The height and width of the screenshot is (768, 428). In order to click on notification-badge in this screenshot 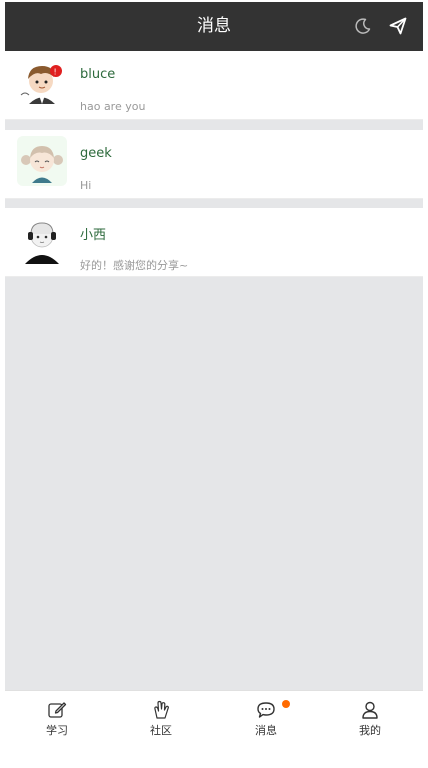, I will do `click(286, 704)`.